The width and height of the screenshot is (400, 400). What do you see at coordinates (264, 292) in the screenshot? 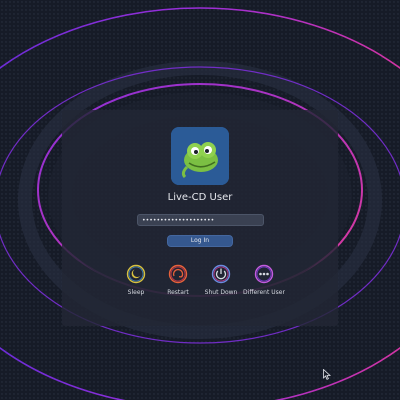
I see `switch-user-label: Different User` at bounding box center [264, 292].